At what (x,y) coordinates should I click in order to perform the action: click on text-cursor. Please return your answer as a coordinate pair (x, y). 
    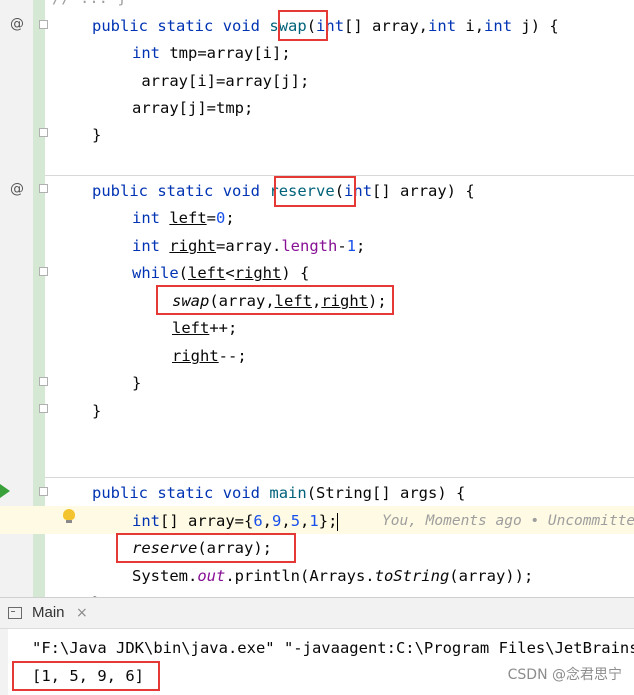
    Looking at the image, I should click on (338, 521).